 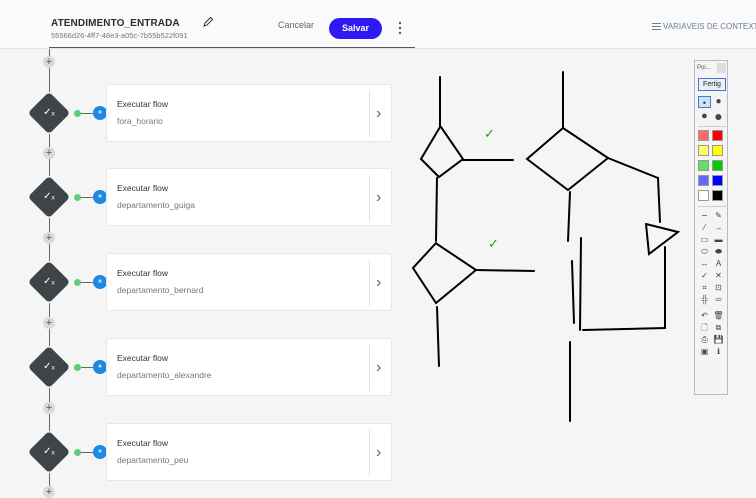 What do you see at coordinates (704, 276) in the screenshot?
I see `checkmark-stamp-icon: ✓` at bounding box center [704, 276].